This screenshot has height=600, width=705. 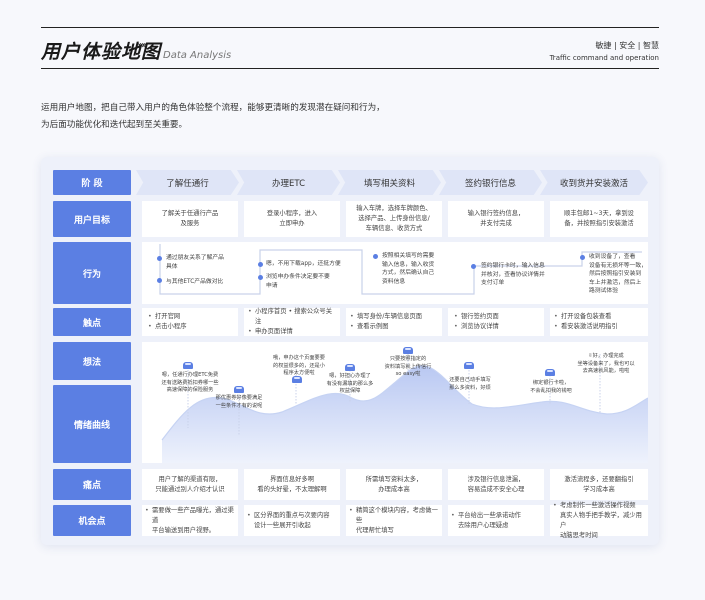 What do you see at coordinates (190, 322) in the screenshot?
I see `touch-cell: 打开官网点击小程序` at bounding box center [190, 322].